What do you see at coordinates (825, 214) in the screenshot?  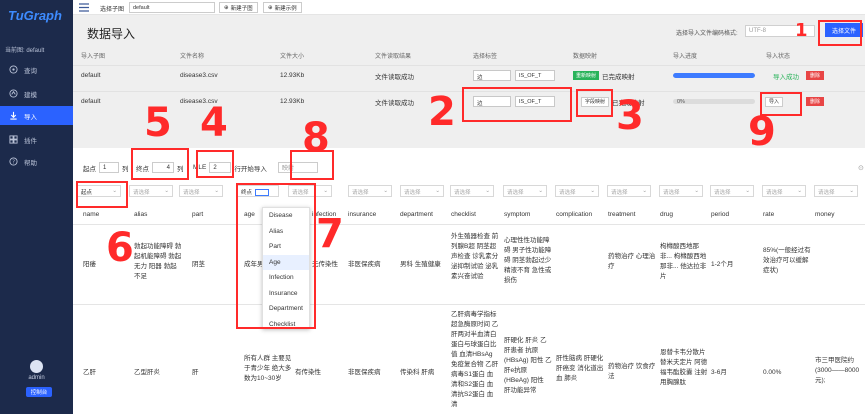 I see `column-header: money` at bounding box center [825, 214].